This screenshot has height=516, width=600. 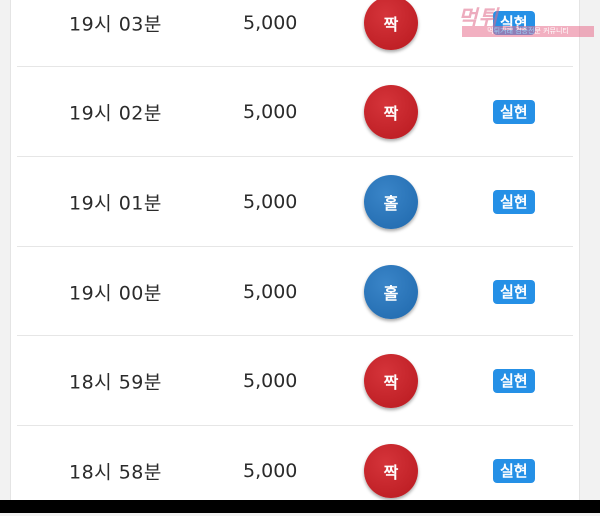 What do you see at coordinates (115, 472) in the screenshot?
I see `row-time: 18시 58분` at bounding box center [115, 472].